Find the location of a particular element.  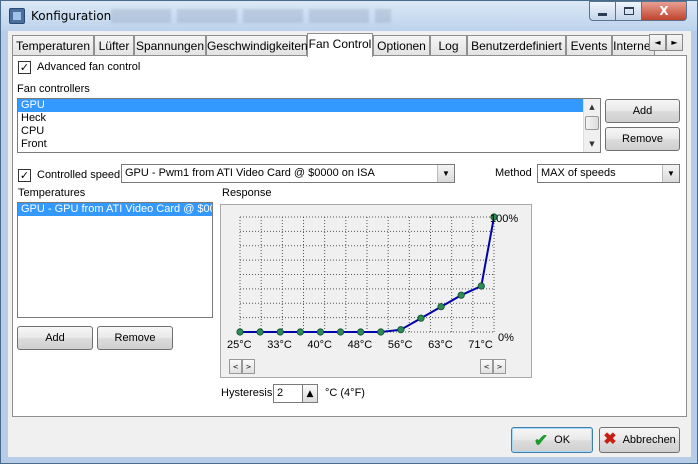

stepper-icon: ▲ is located at coordinates (310, 393).